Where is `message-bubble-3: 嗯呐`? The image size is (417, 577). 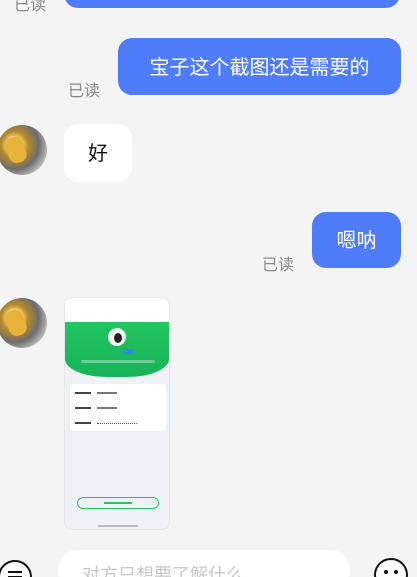
message-bubble-3: 嗯呐 is located at coordinates (356, 240).